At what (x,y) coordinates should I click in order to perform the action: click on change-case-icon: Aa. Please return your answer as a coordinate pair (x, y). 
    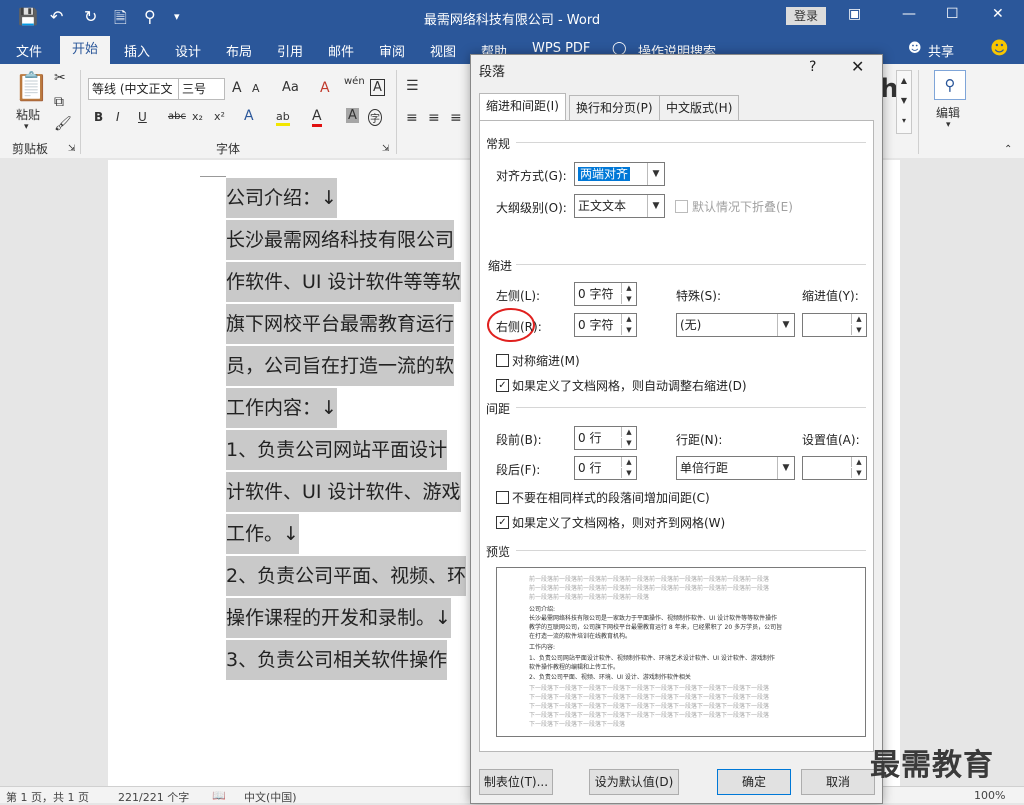
    Looking at the image, I should click on (290, 87).